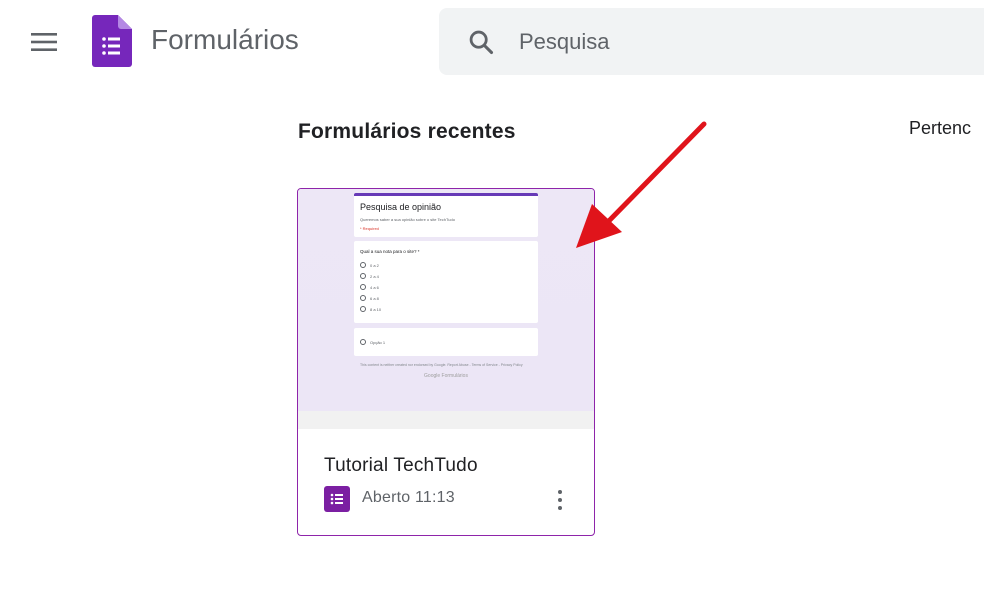  I want to click on preview-brand: Google Formulários, so click(446, 376).